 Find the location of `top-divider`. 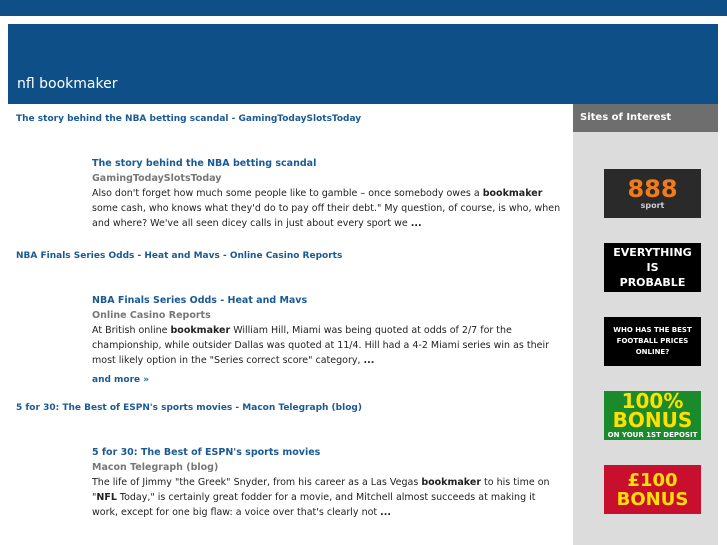

top-divider is located at coordinates (363, 20).